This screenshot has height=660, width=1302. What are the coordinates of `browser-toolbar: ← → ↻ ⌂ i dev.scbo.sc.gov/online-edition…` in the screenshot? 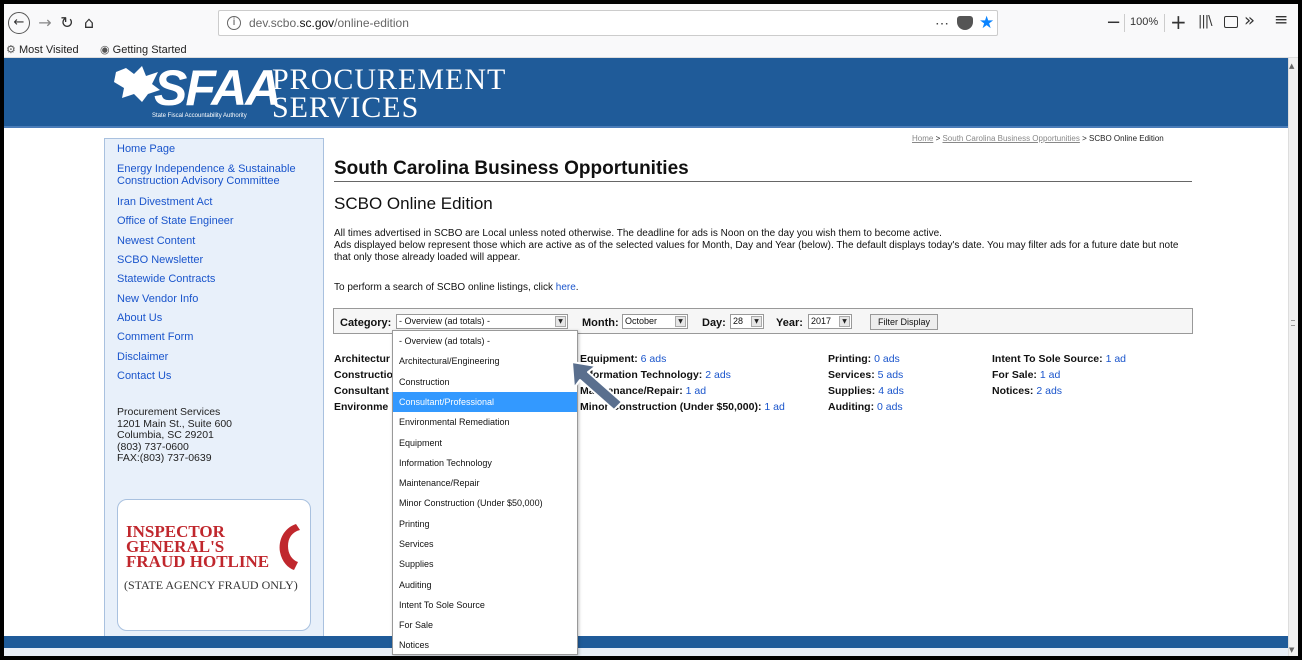 It's located at (651, 23).